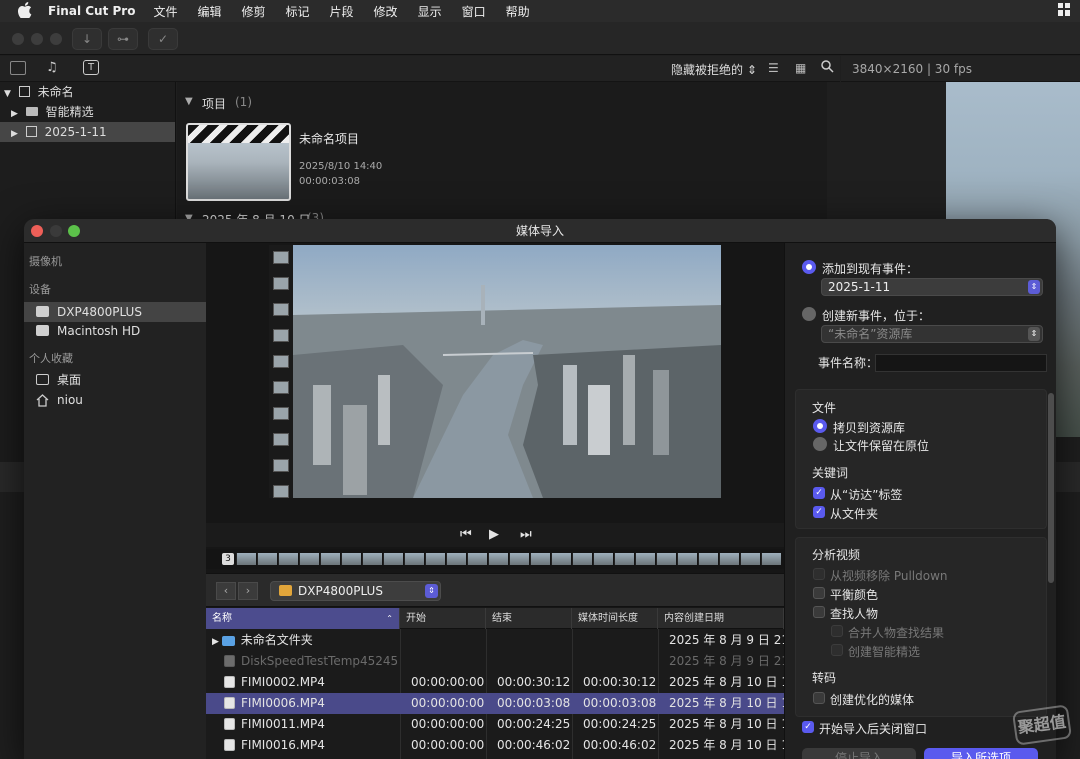 This screenshot has height=759, width=1080. What do you see at coordinates (303, 618) in the screenshot?
I see `column-header-name: 名称 ⌃` at bounding box center [303, 618].